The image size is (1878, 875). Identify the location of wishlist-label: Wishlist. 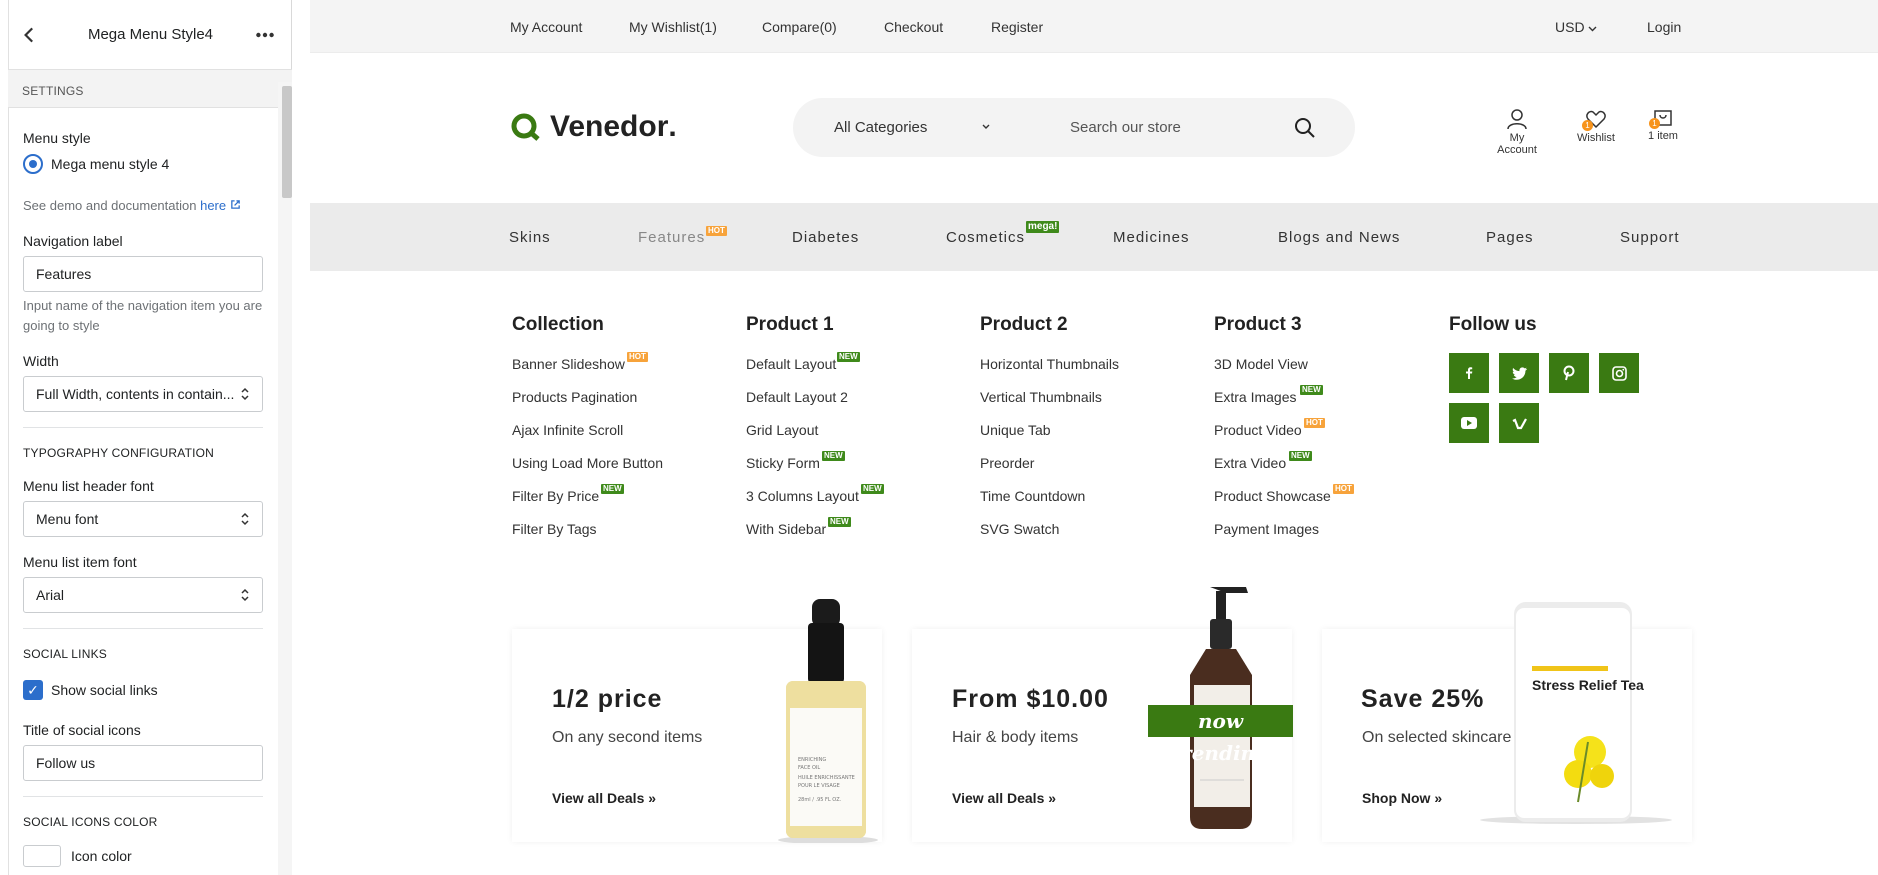
(1596, 138).